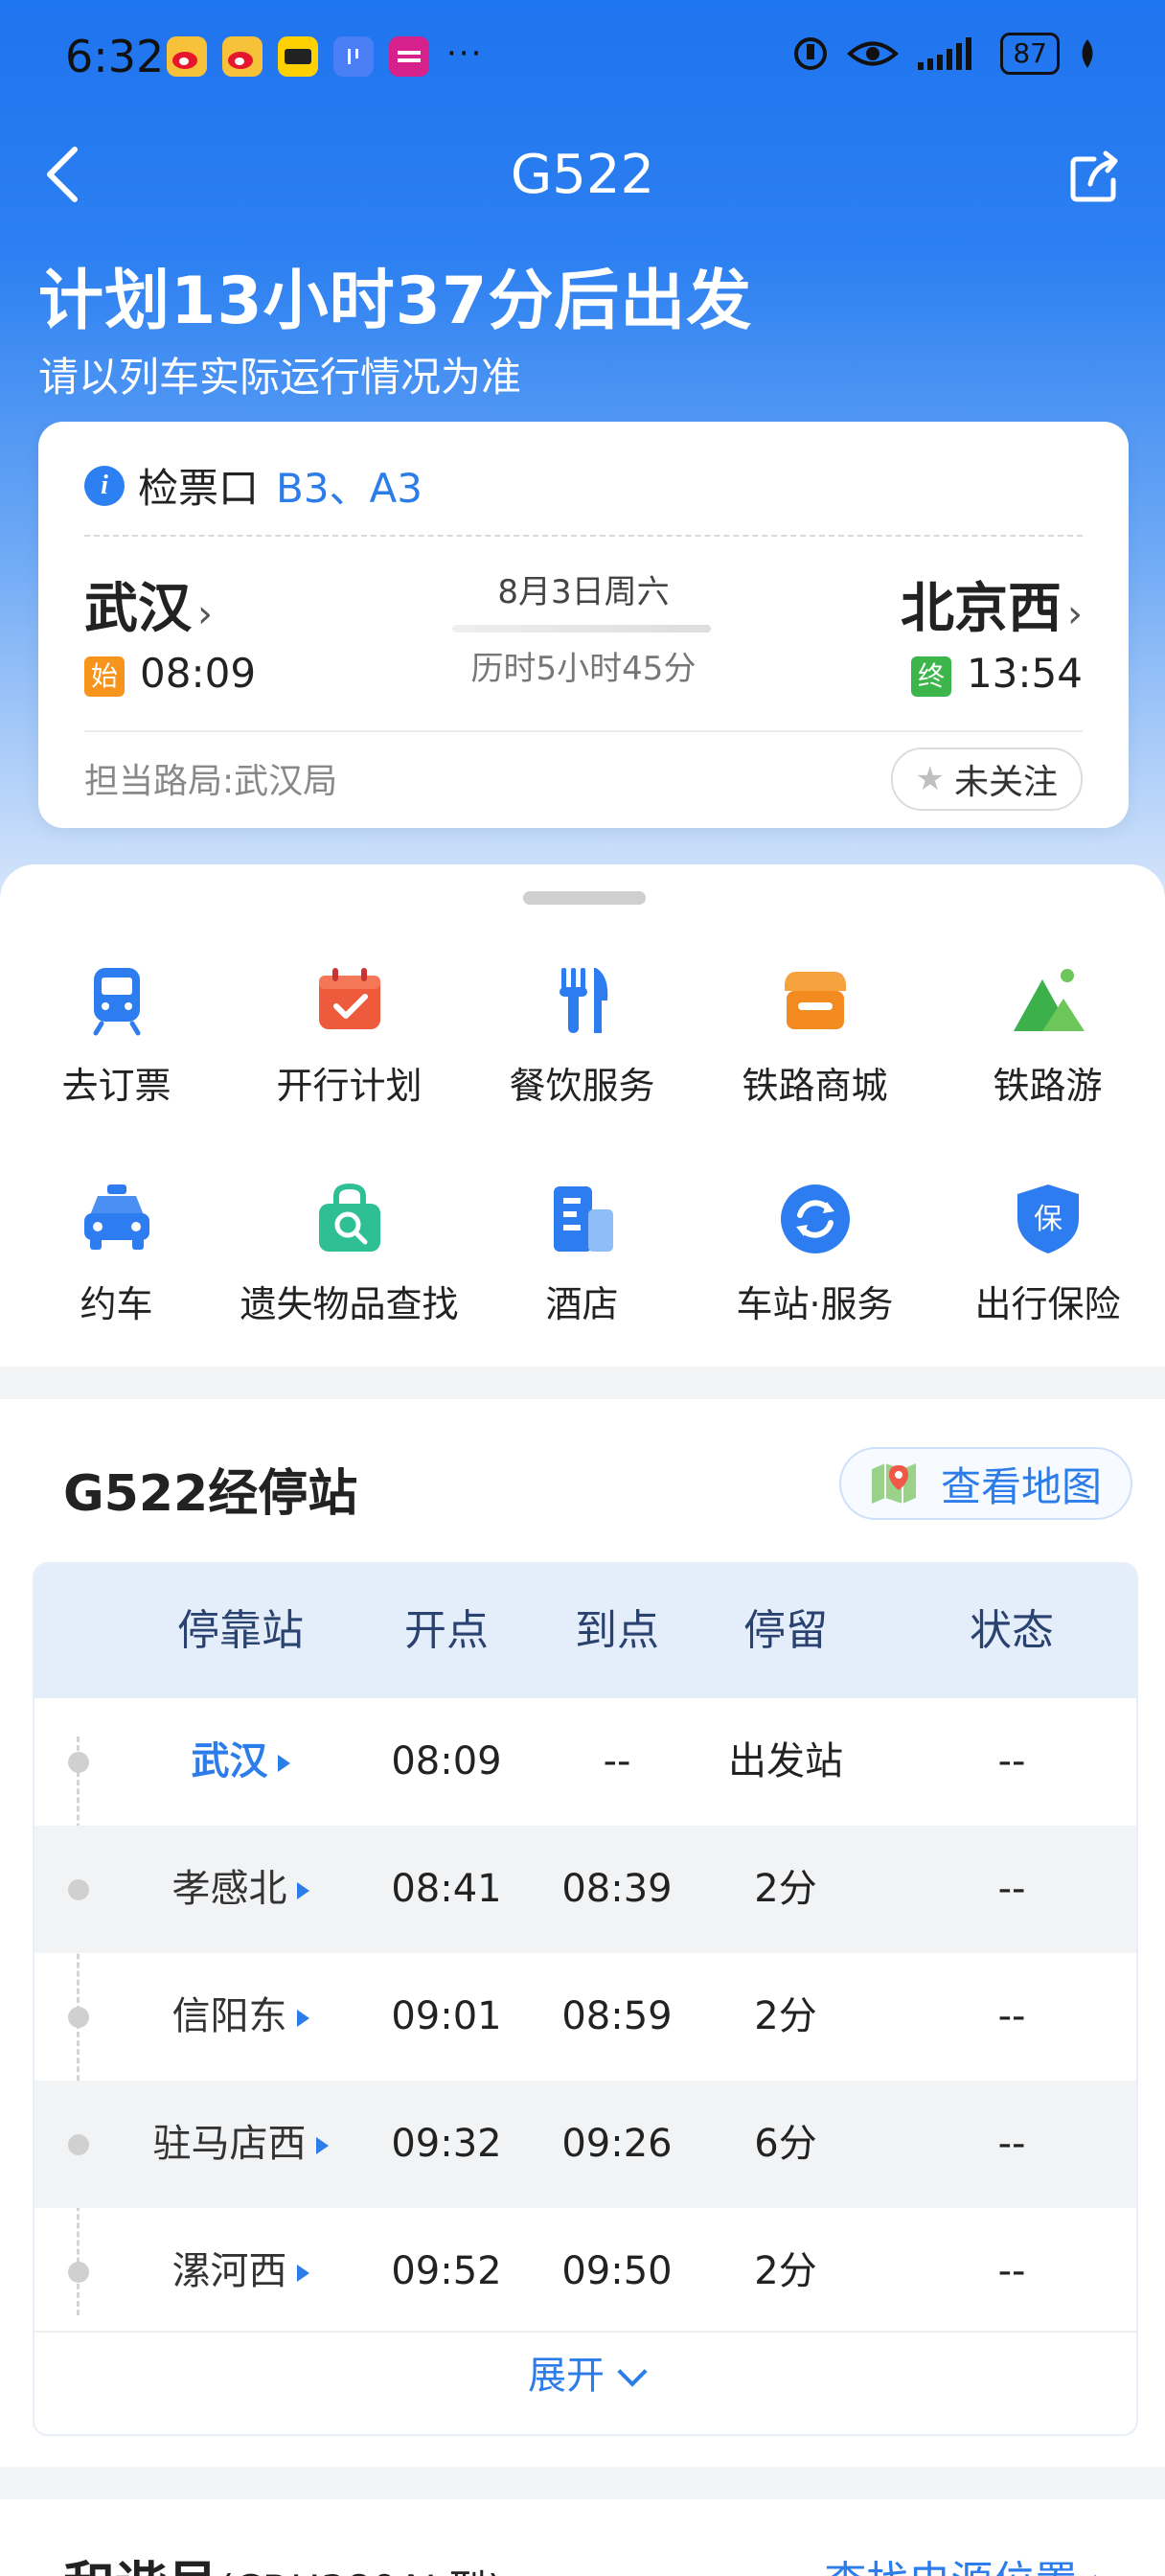 The width and height of the screenshot is (1165, 2576). I want to click on hotel-building-icon, so click(583, 1219).